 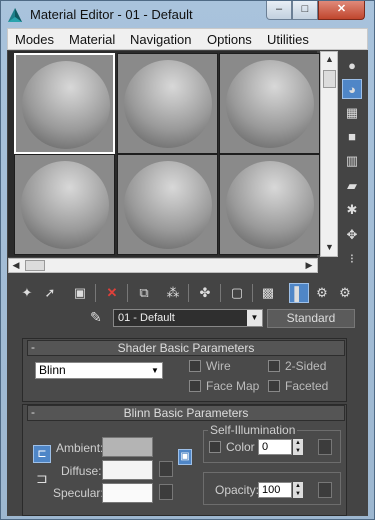 What do you see at coordinates (127, 470) in the screenshot?
I see `diffuse-color-swatch` at bounding box center [127, 470].